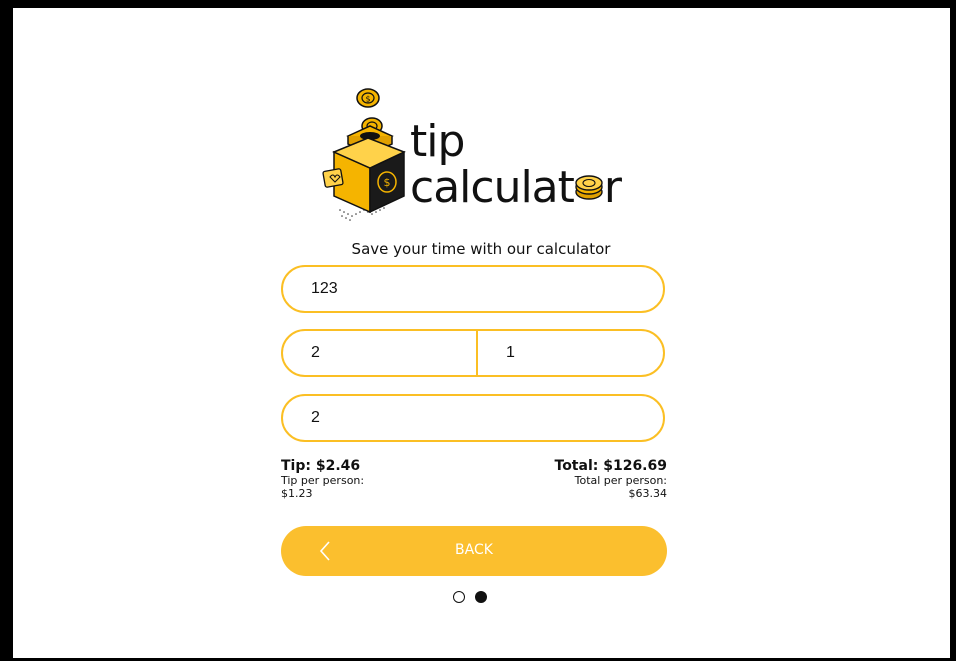 This screenshot has width=956, height=661. What do you see at coordinates (611, 466) in the screenshot?
I see `grand-total: Total: $126.69` at bounding box center [611, 466].